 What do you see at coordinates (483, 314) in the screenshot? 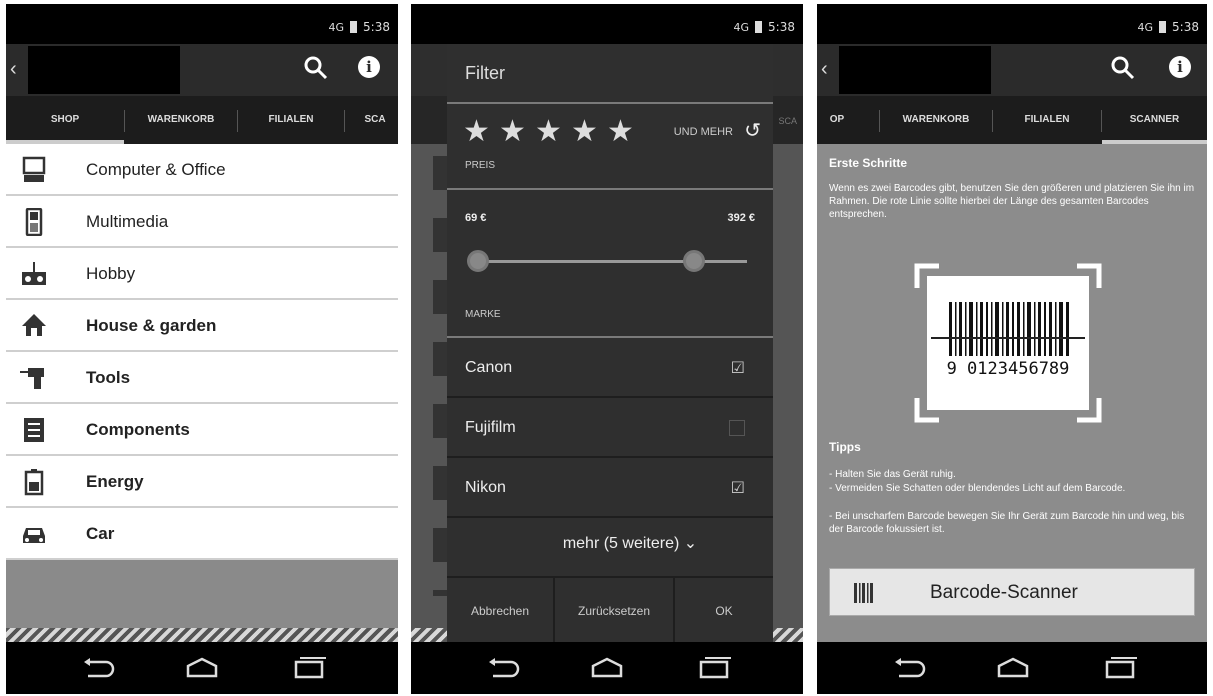
I see `section-brand-label: MARKE` at bounding box center [483, 314].